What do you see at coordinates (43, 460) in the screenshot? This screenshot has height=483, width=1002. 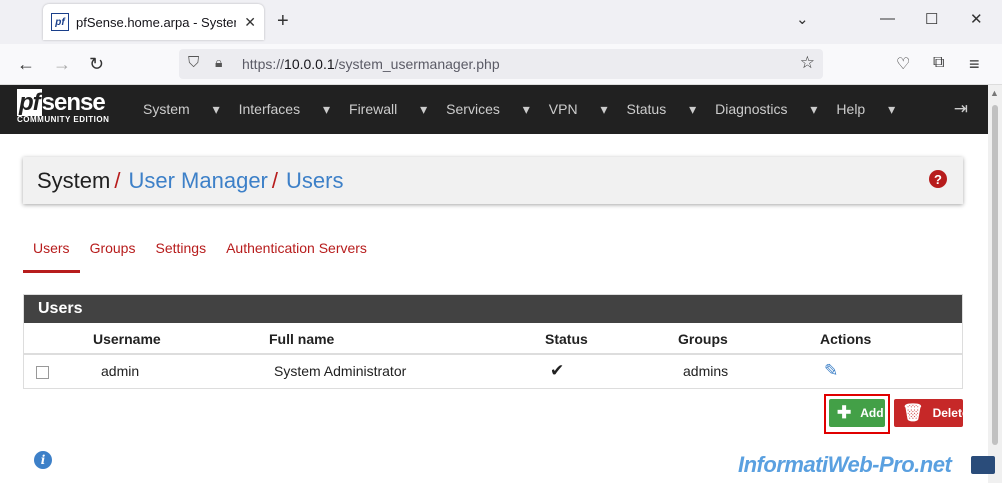 I see `info-icon: i` at bounding box center [43, 460].